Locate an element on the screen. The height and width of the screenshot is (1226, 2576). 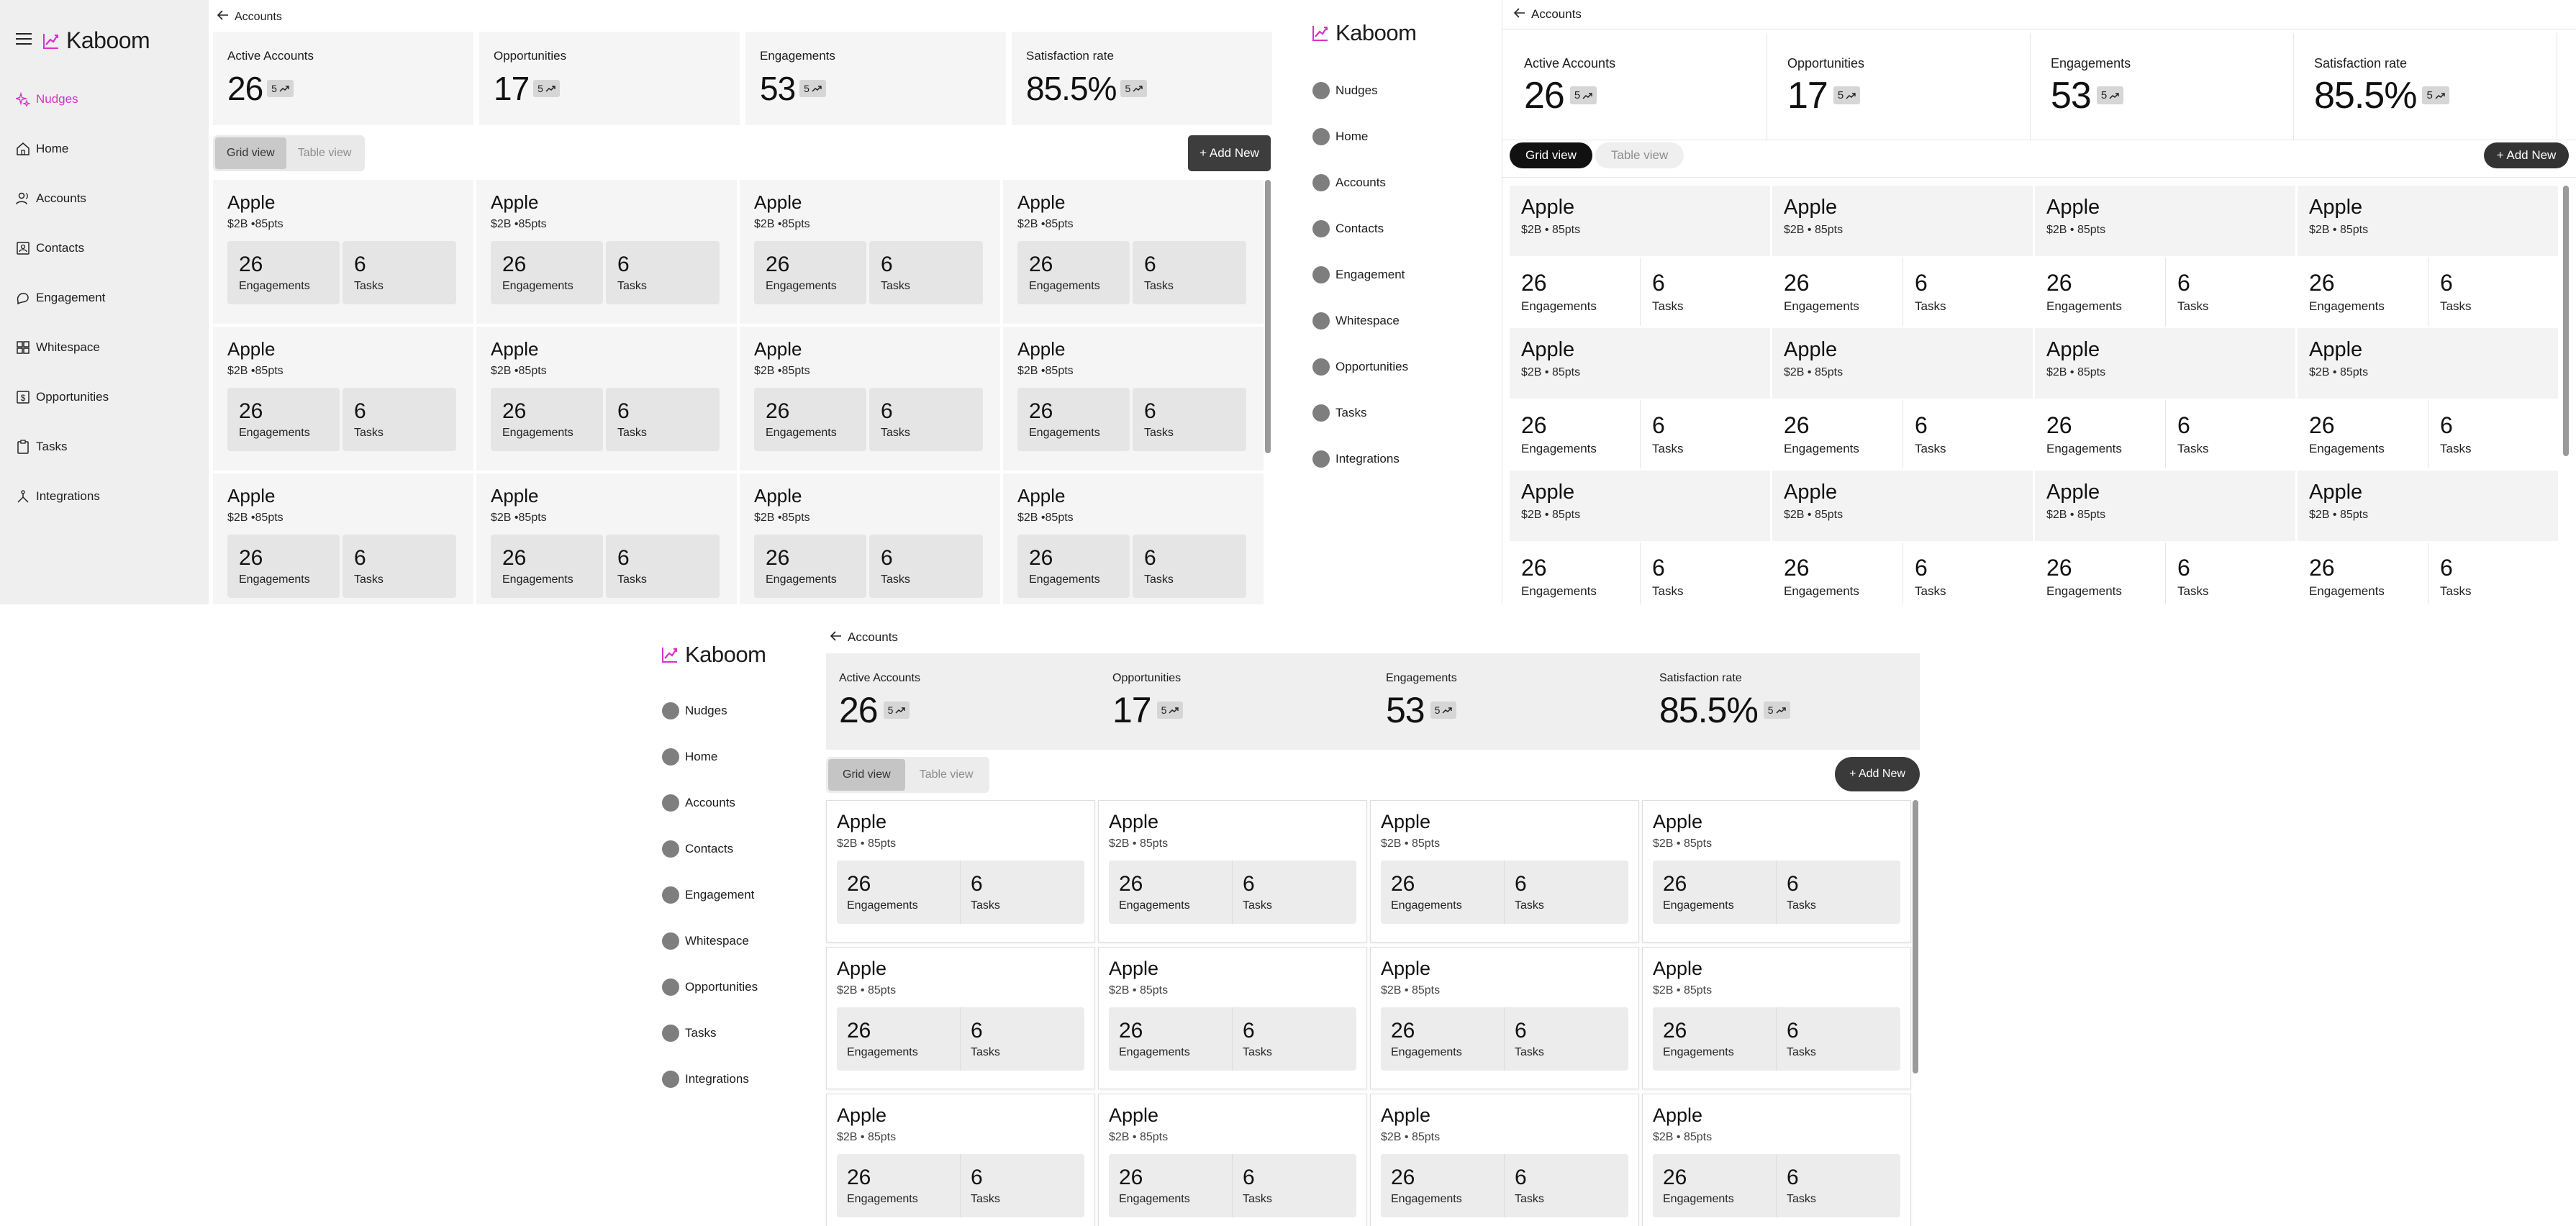
add-new-button: + Add New is located at coordinates (1229, 153).